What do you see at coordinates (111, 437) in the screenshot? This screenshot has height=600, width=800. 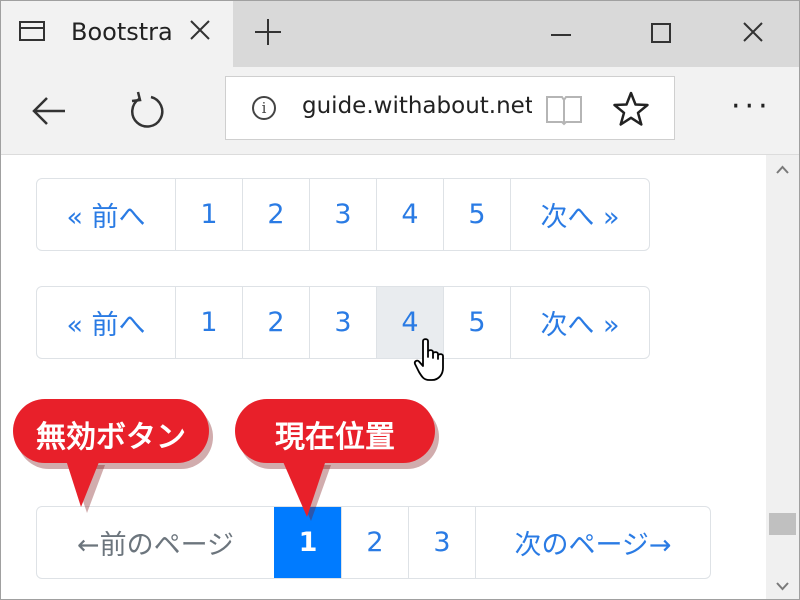 I see `callout-disabled-text: 無効ボタン` at bounding box center [111, 437].